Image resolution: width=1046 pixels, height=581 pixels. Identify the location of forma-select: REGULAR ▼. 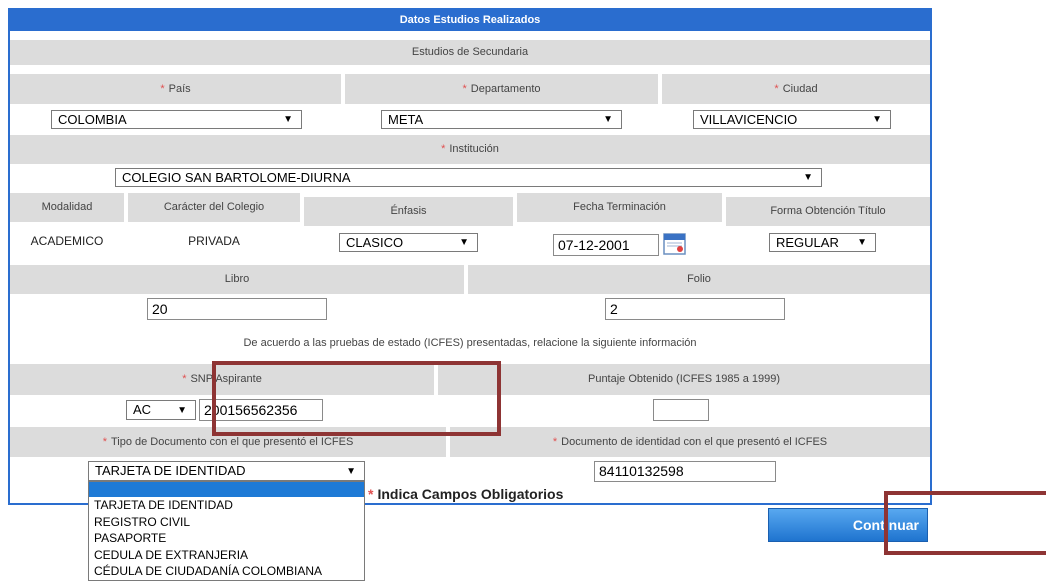
(822, 242).